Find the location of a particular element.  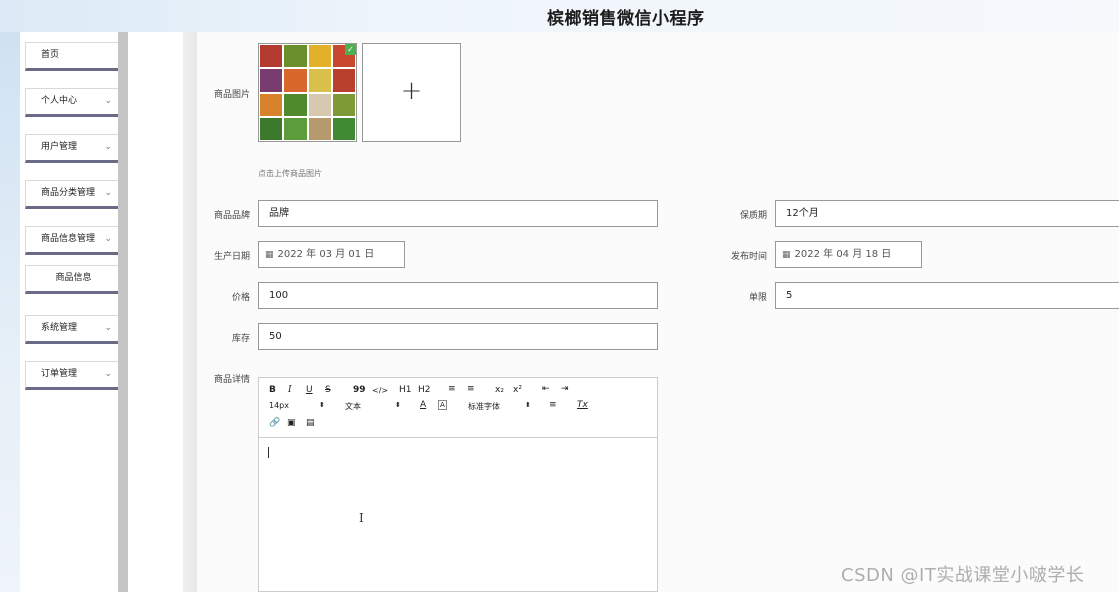

strike-button: S is located at coordinates (328, 390).